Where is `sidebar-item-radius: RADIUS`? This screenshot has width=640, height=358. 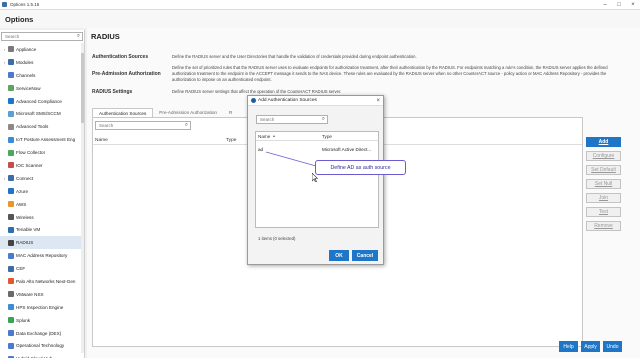 sidebar-item-radius: RADIUS is located at coordinates (41, 243).